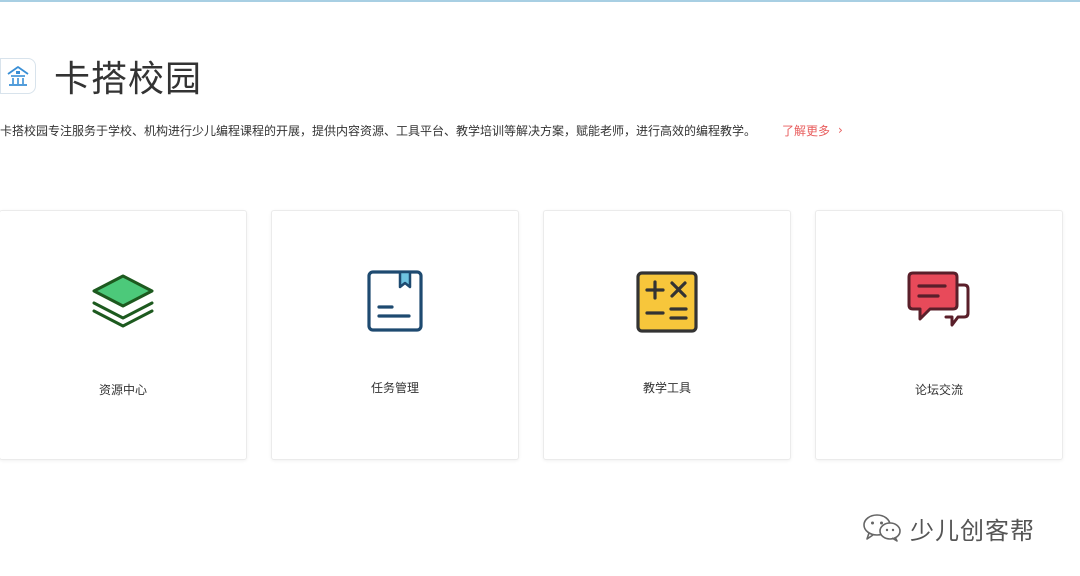  I want to click on calculator-icon, so click(667, 302).